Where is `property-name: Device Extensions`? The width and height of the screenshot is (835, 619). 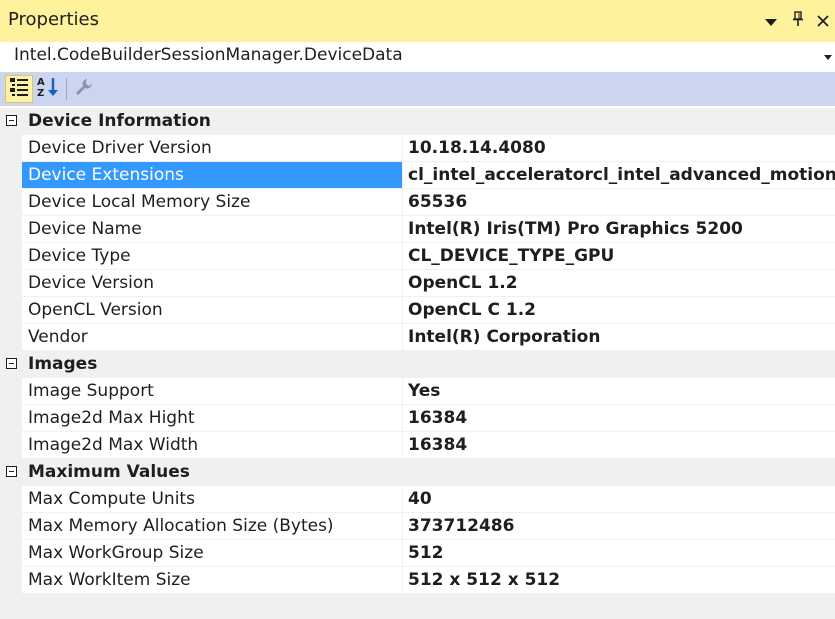 property-name: Device Extensions is located at coordinates (212, 175).